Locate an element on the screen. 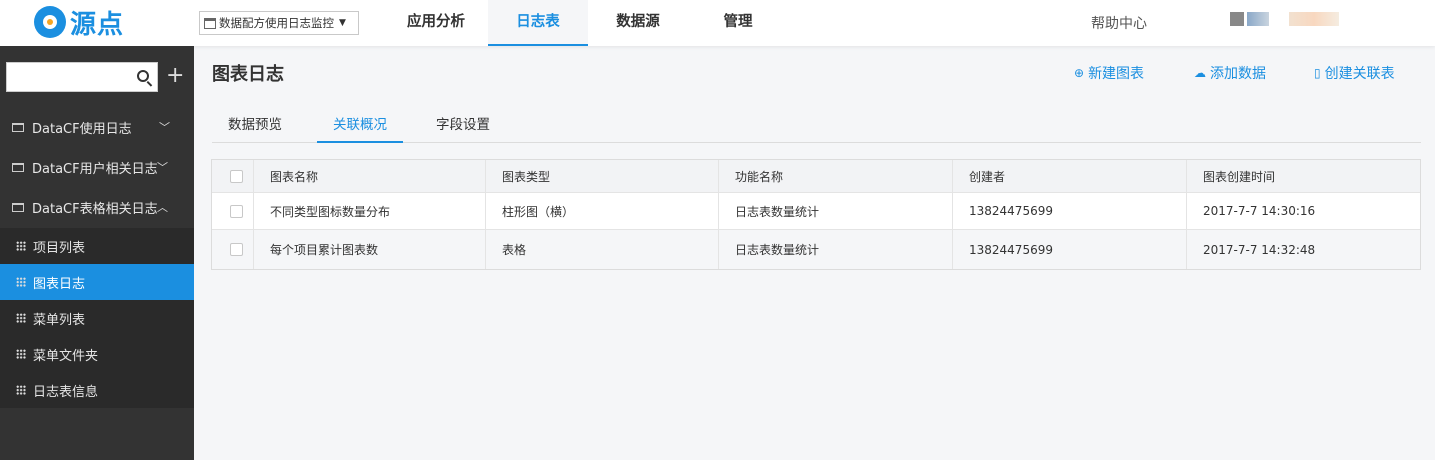 Image resolution: width=1435 pixels, height=460 pixels. help-center-link: 帮助中心 is located at coordinates (1119, 23).